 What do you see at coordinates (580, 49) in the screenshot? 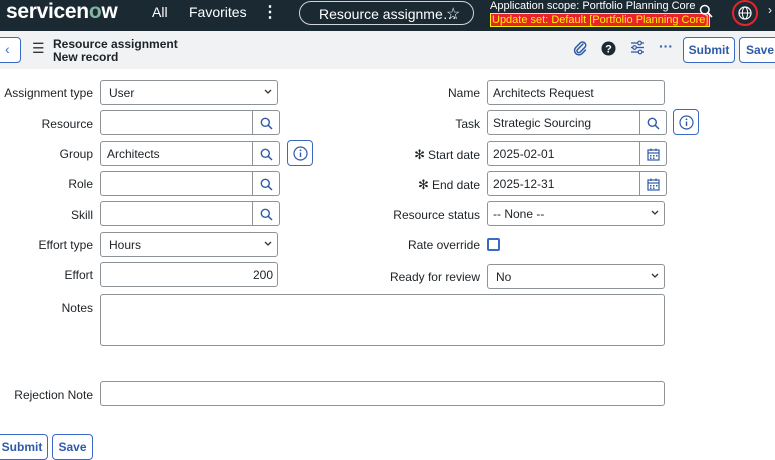
I see `attachment-icon` at bounding box center [580, 49].